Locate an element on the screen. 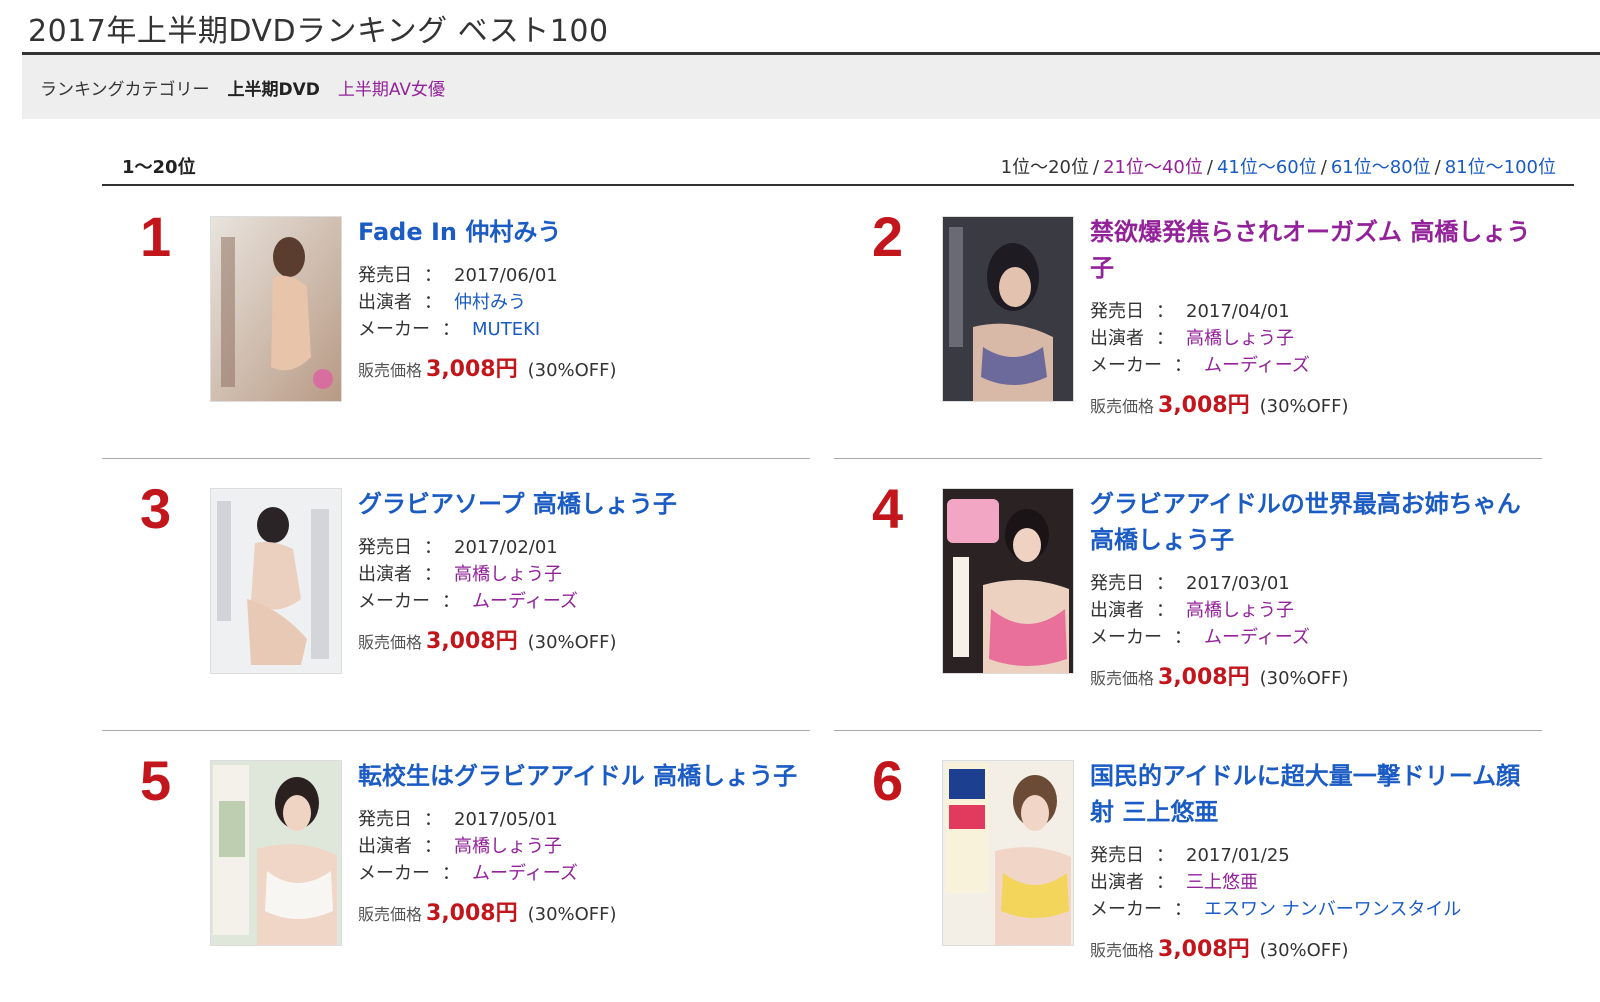 This screenshot has height=1002, width=1600. item-title-link: 国民的アイドルに超大量一撃ドリーム顔射 三上悠亜 is located at coordinates (1311, 794).